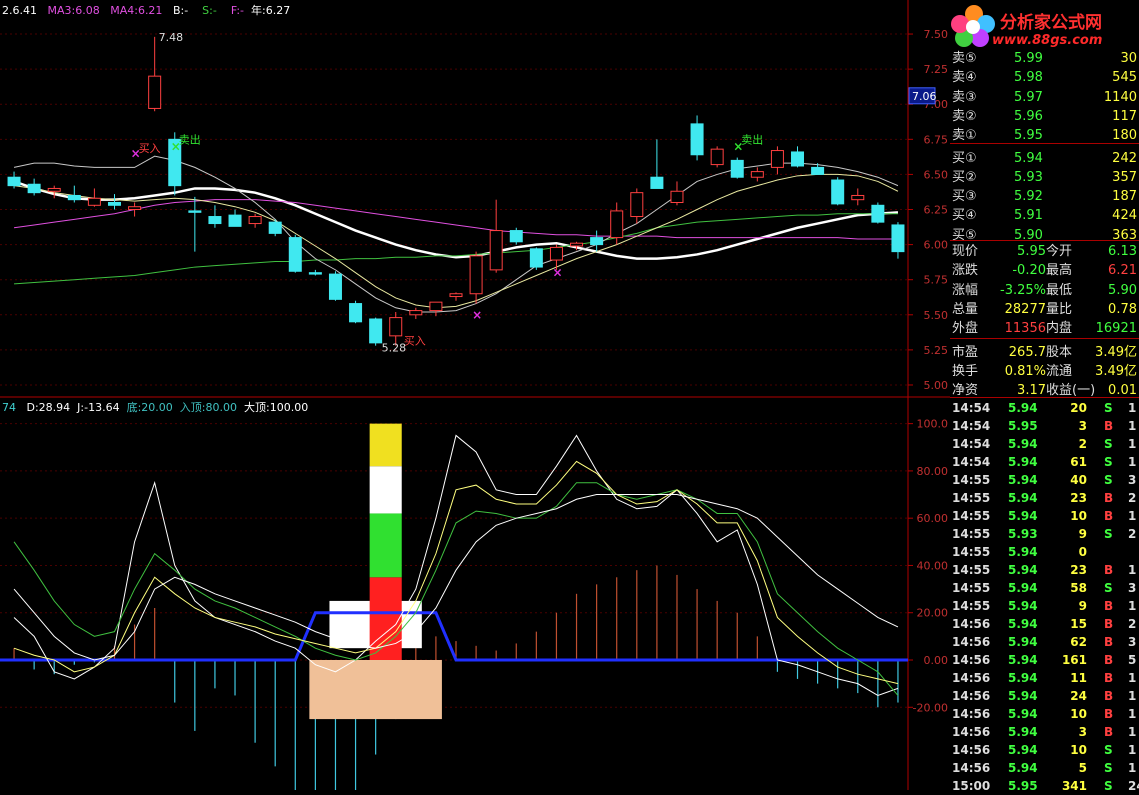  What do you see at coordinates (209, 10) in the screenshot?
I see `ma-header-4: S:-` at bounding box center [209, 10].